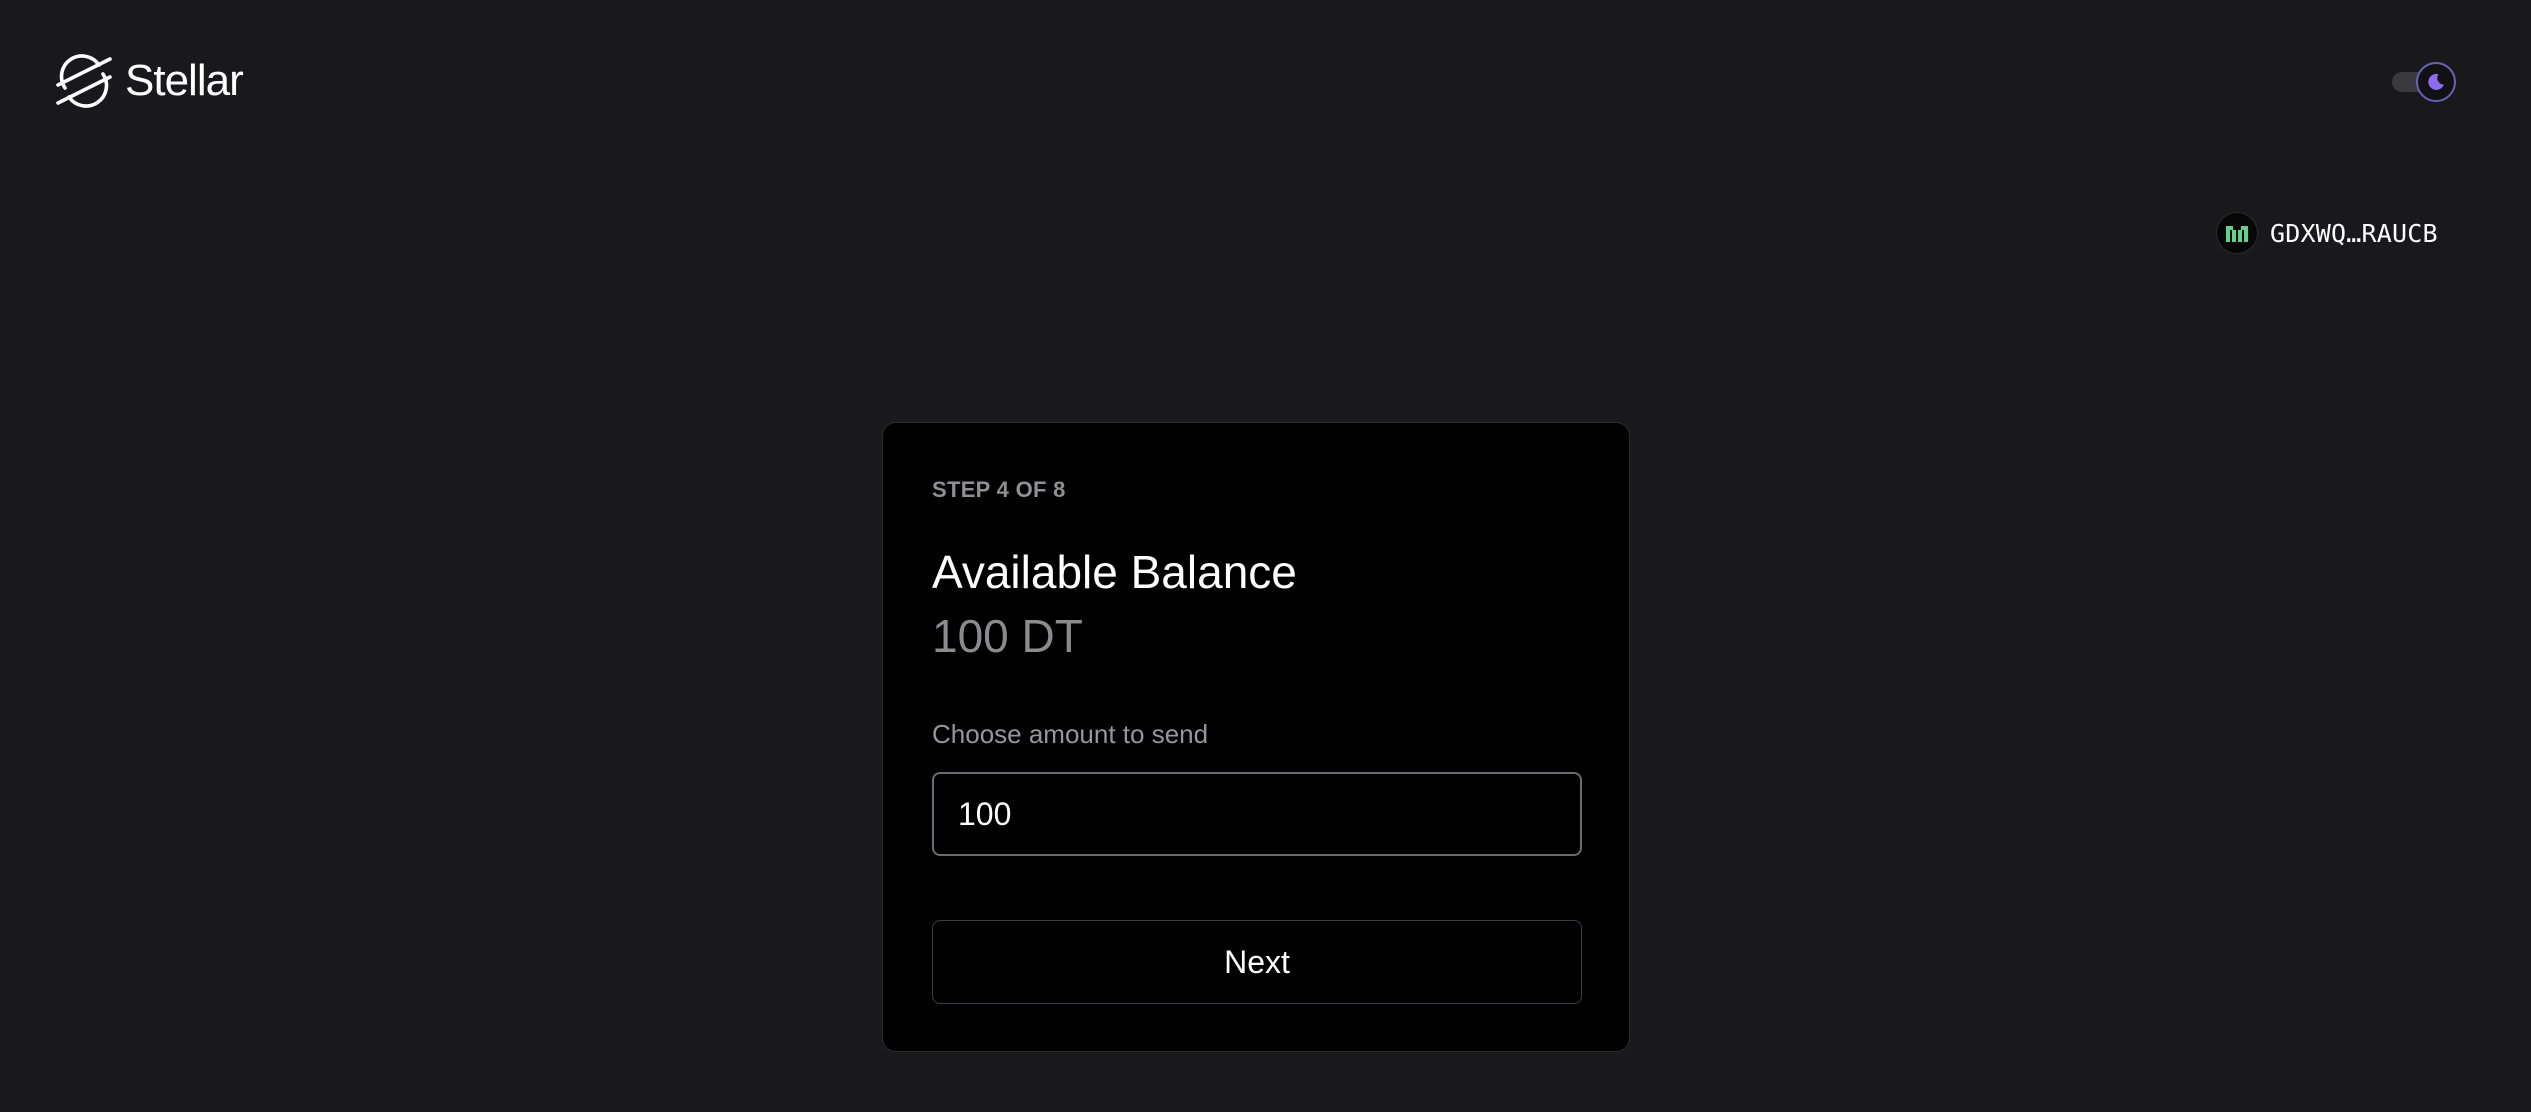 This screenshot has width=2531, height=1112. What do you see at coordinates (184, 80) in the screenshot?
I see `logo-text: Stellar` at bounding box center [184, 80].